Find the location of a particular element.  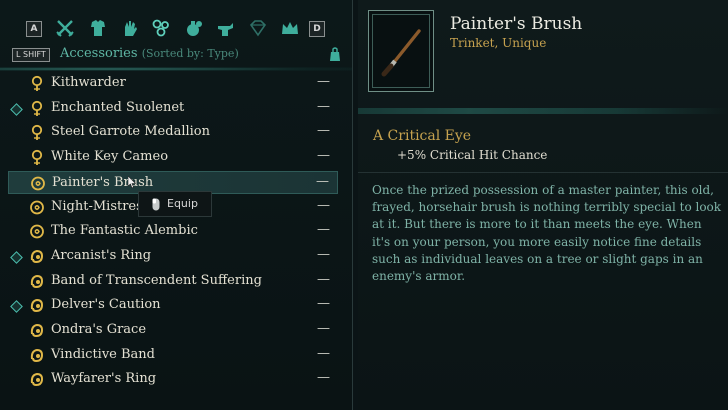

item-label: Arcanist's Ring is located at coordinates (101, 255).